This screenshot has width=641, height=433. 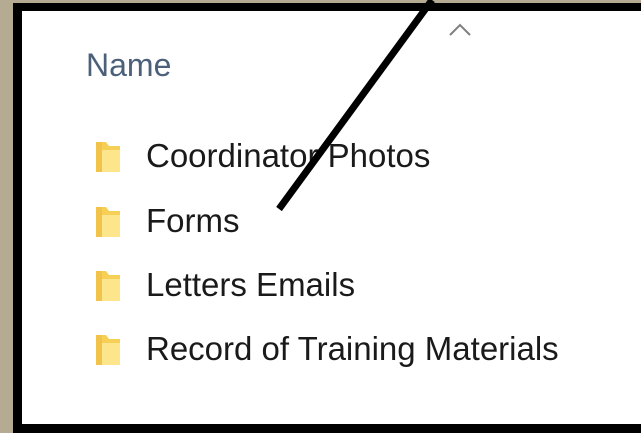 I want to click on list-item: Forms, so click(x=167, y=221).